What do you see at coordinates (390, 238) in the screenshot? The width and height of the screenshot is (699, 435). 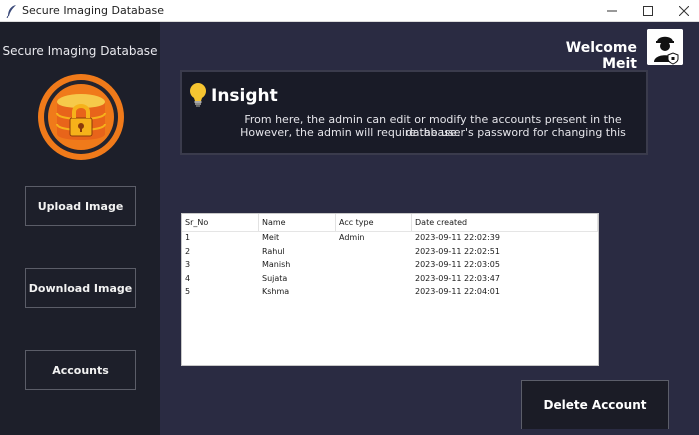 I see `table-row: 1 Meit Admin 2023-09-11 22:02:39` at bounding box center [390, 238].